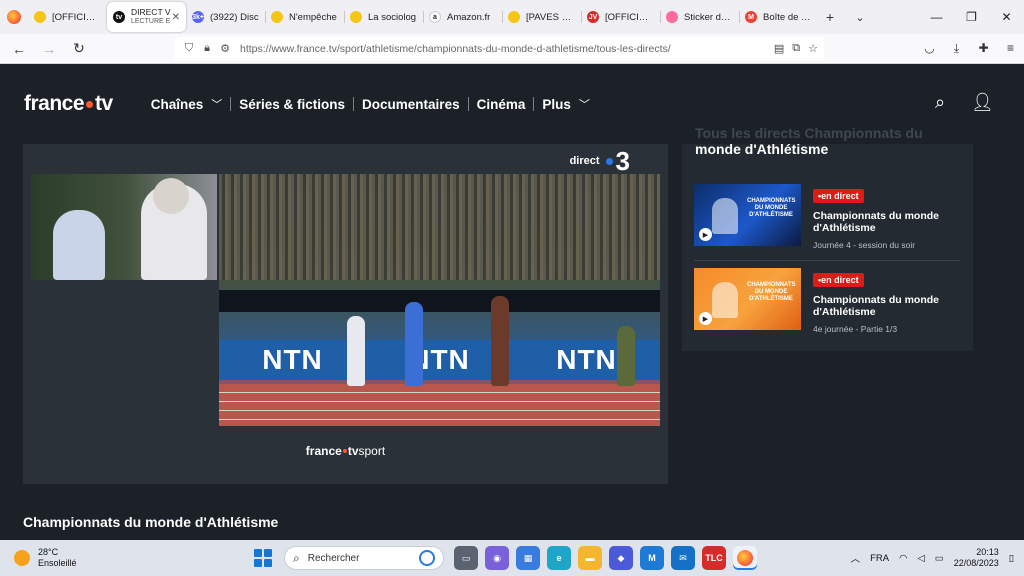 The image size is (1024, 576). I want to click on tab-favicon-icon: a, so click(435, 17).